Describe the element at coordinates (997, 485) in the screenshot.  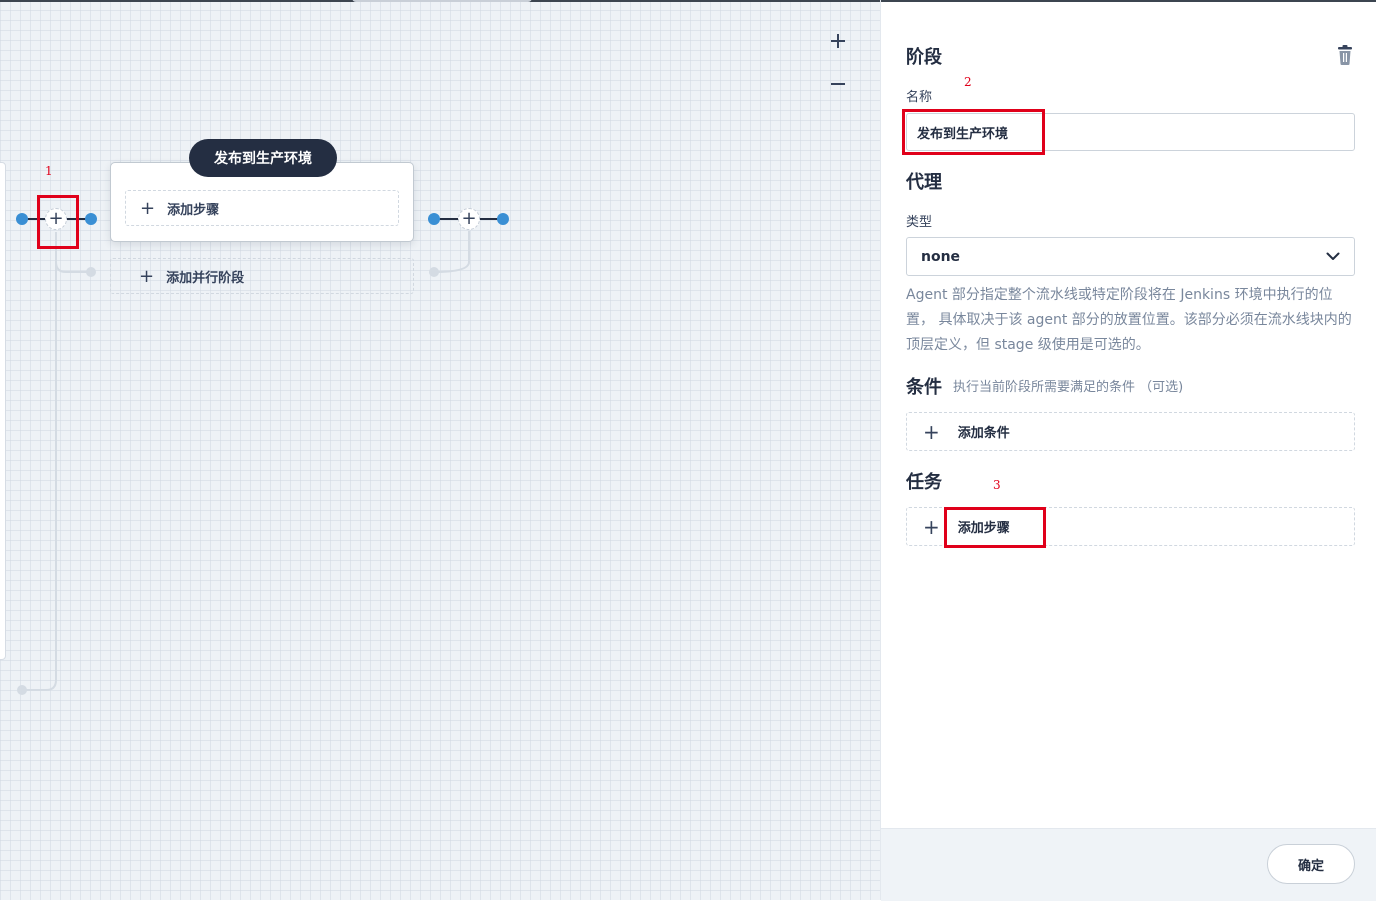
I see `annotation-number-3: 3` at that location.